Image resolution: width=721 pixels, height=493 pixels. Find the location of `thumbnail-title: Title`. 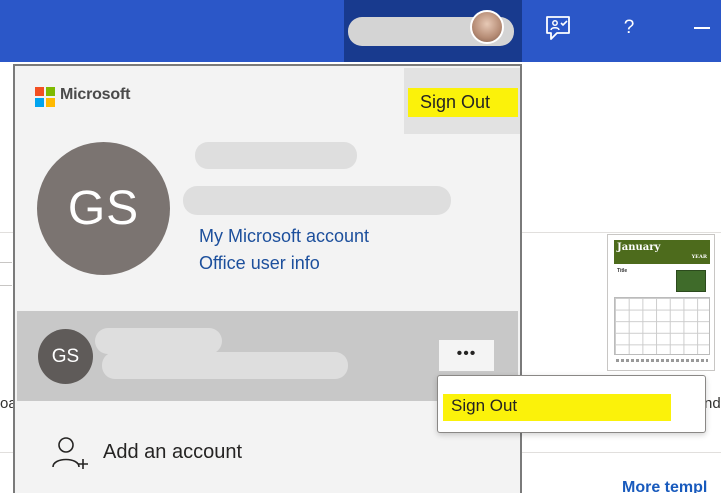

thumbnail-title: Title is located at coordinates (622, 271).